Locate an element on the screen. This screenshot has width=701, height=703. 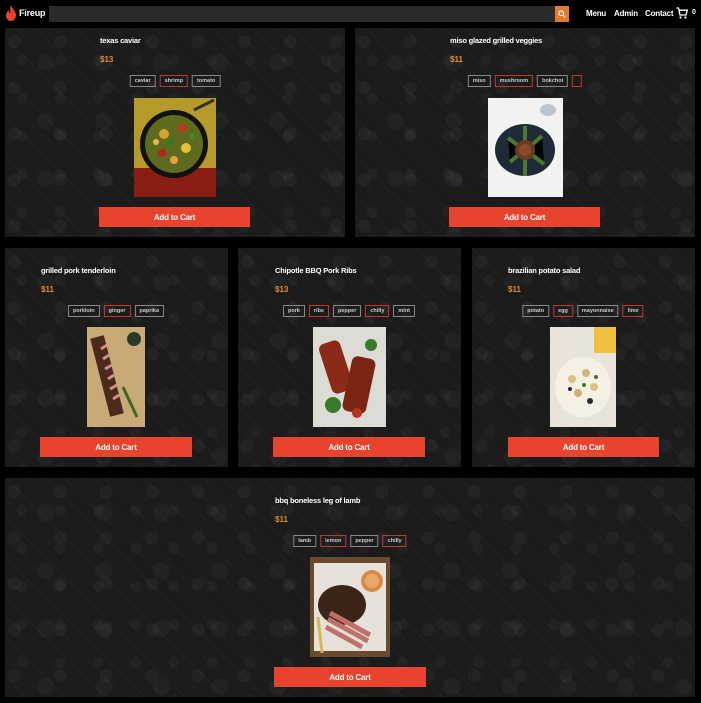
tag-list: porkloin ginger paprika is located at coordinates (116, 311).